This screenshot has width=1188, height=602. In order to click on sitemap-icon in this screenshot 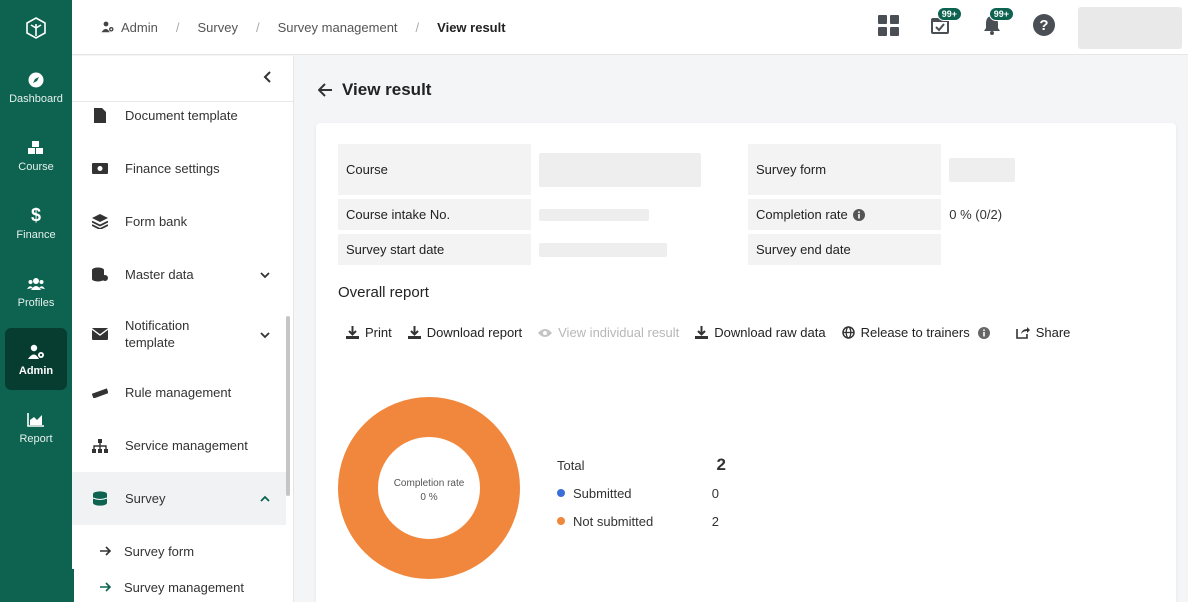, I will do `click(100, 446)`.